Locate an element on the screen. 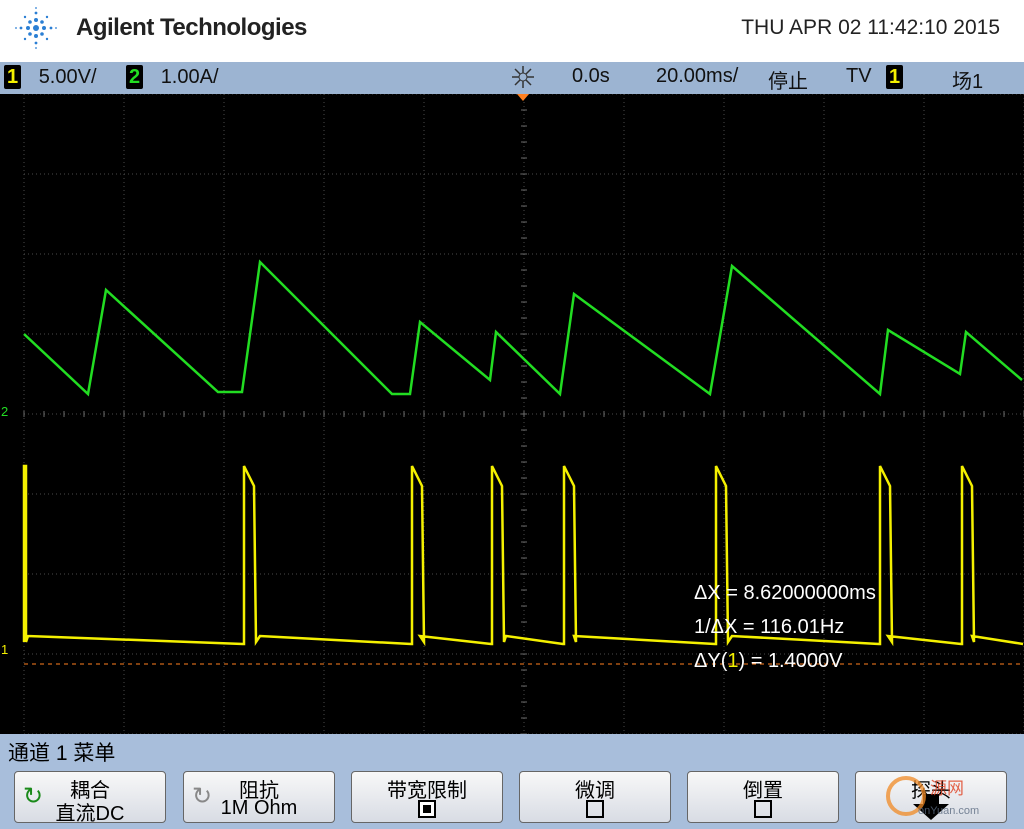 The height and width of the screenshot is (829, 1024). ch2-scale: 1.00A/ is located at coordinates (189, 77).